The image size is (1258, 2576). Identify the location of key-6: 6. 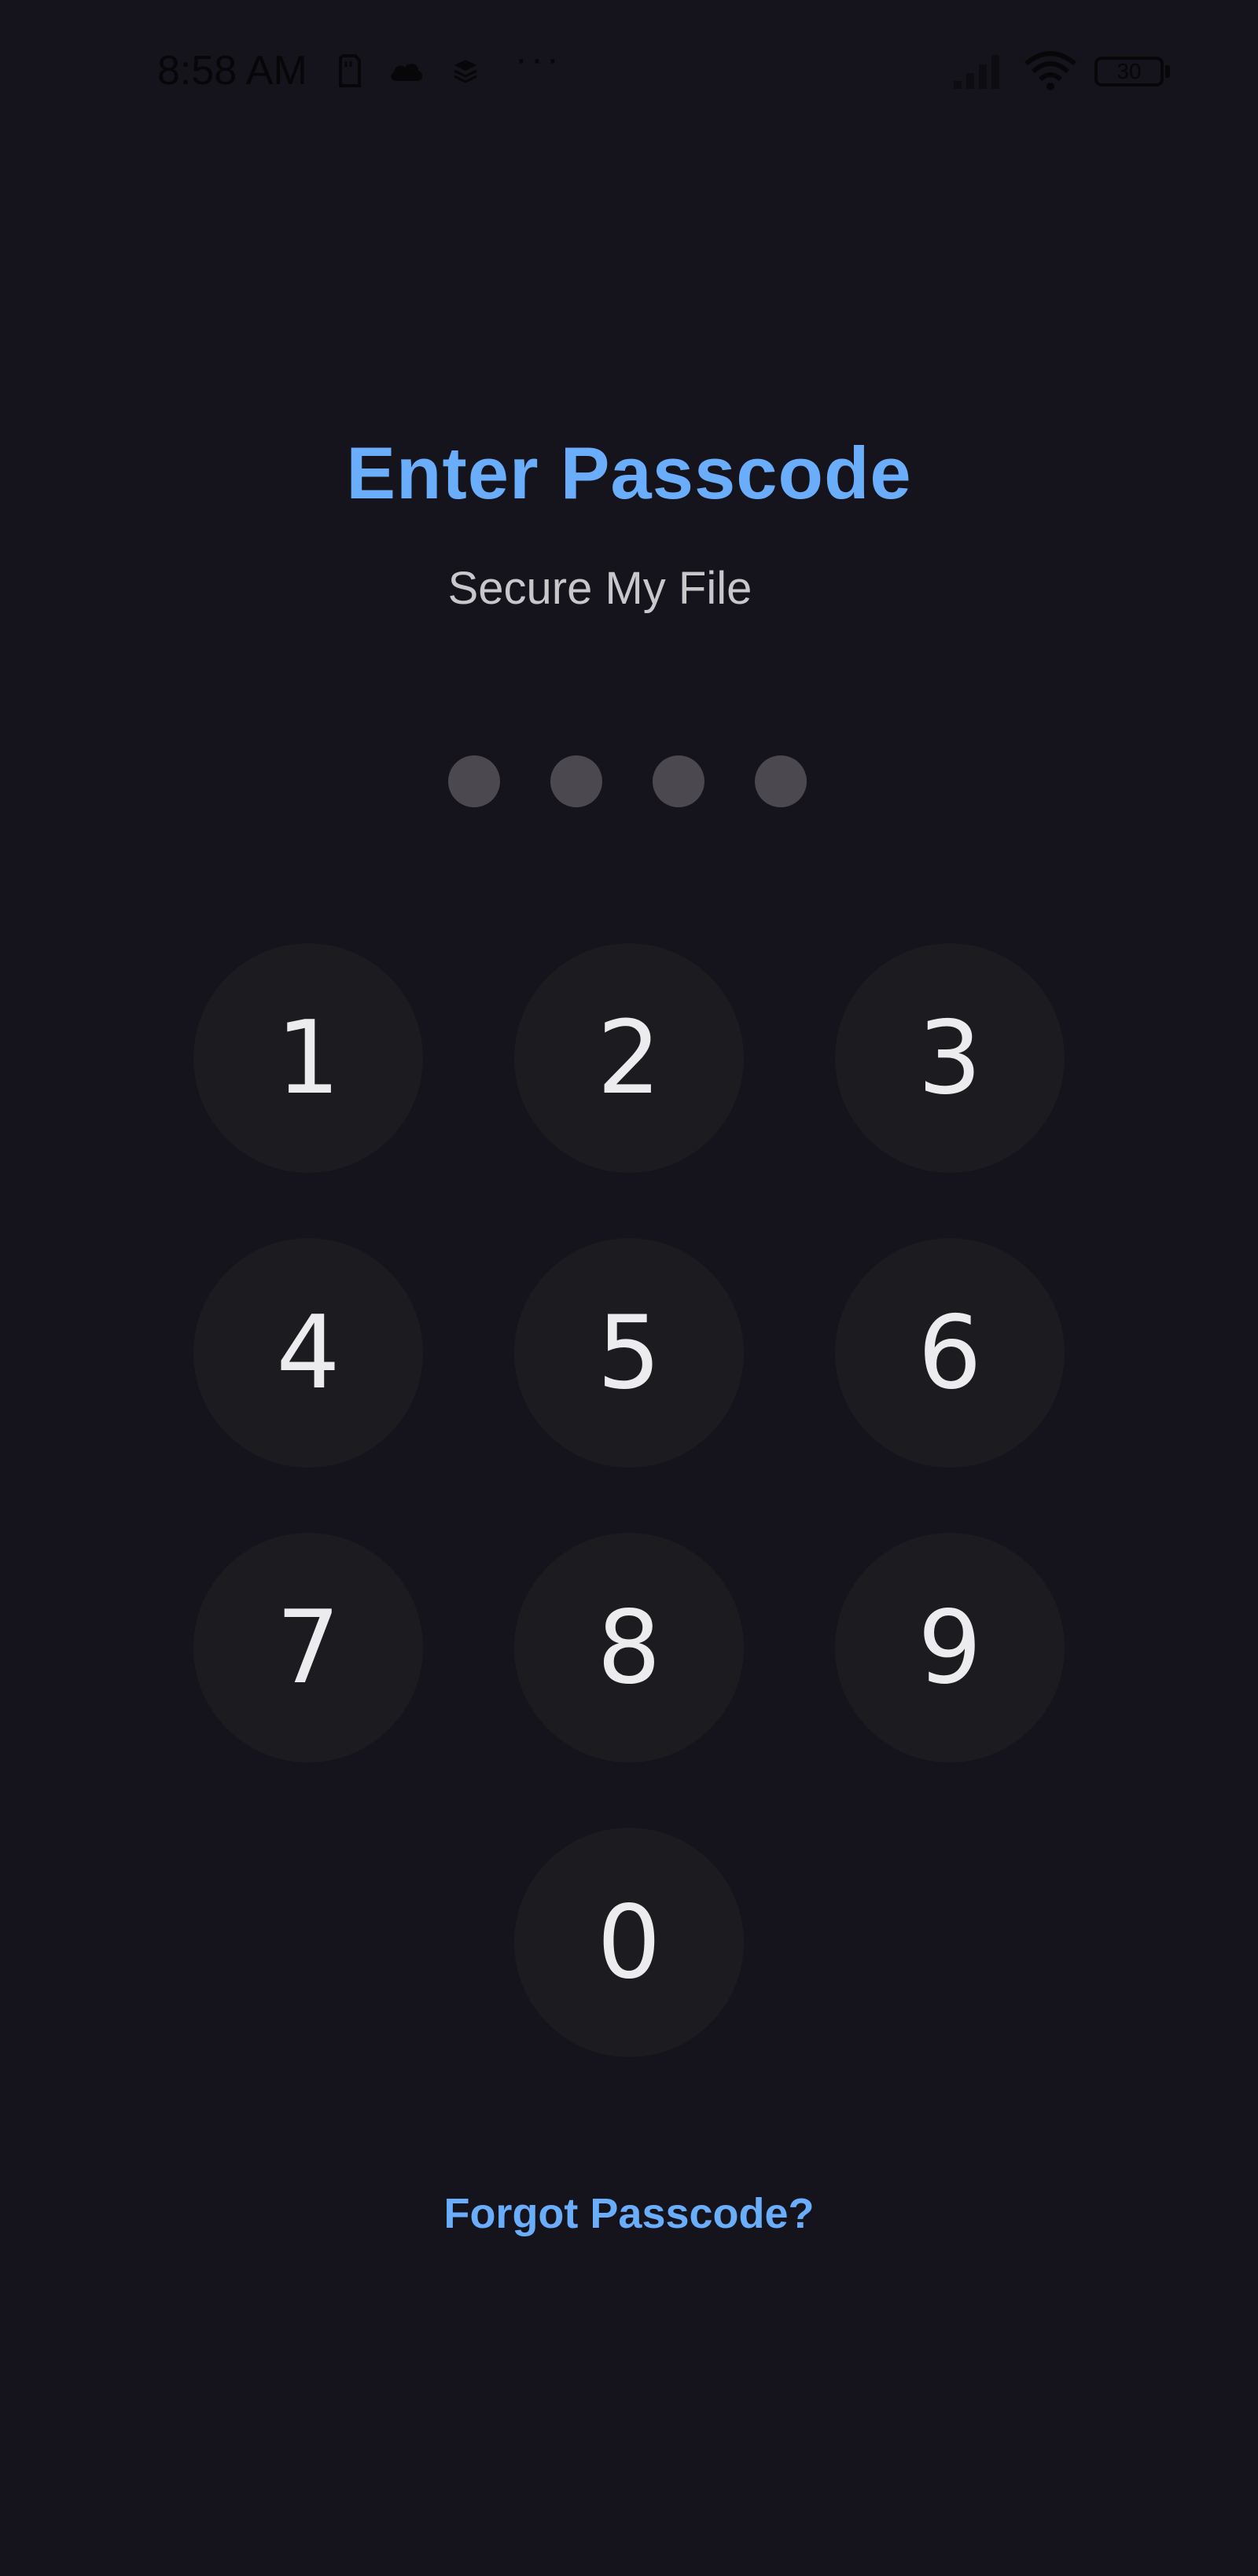
(950, 1353).